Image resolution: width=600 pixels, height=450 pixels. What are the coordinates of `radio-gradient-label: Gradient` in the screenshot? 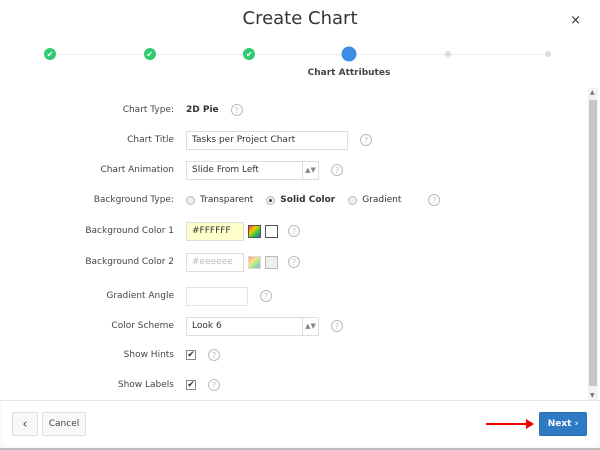 It's located at (382, 200).